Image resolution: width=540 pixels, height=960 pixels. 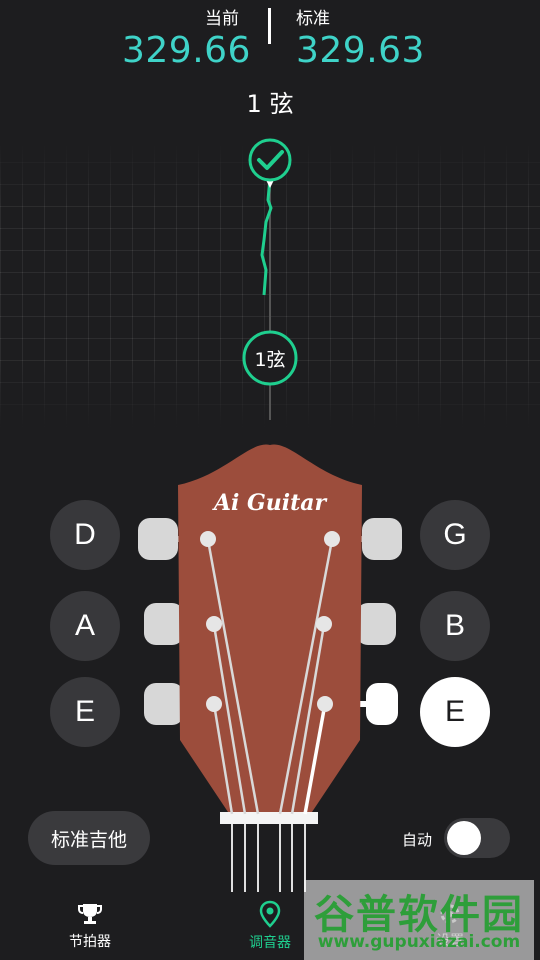 I want to click on current-frequency-value: 329.66, so click(x=186, y=50).